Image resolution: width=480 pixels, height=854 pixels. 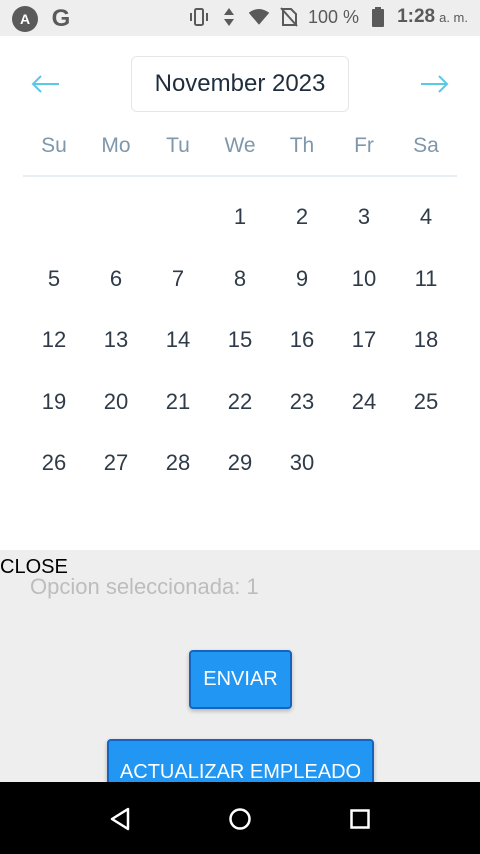 I want to click on arrow-left-icon, so click(x=45, y=84).